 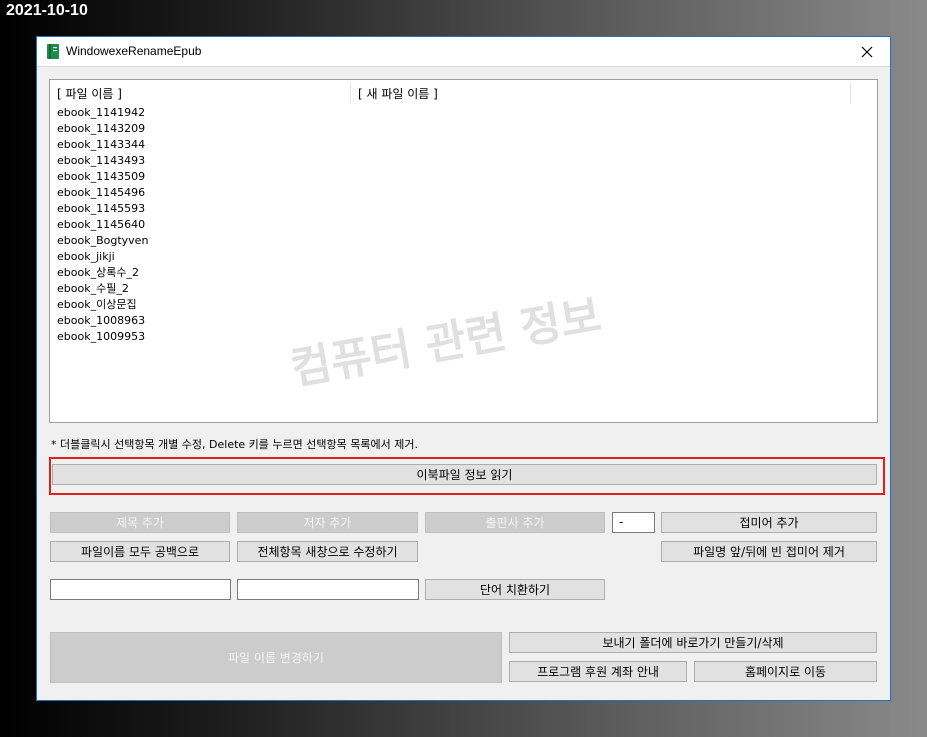 What do you see at coordinates (102, 289) in the screenshot?
I see `list-item: ebook_수필_2` at bounding box center [102, 289].